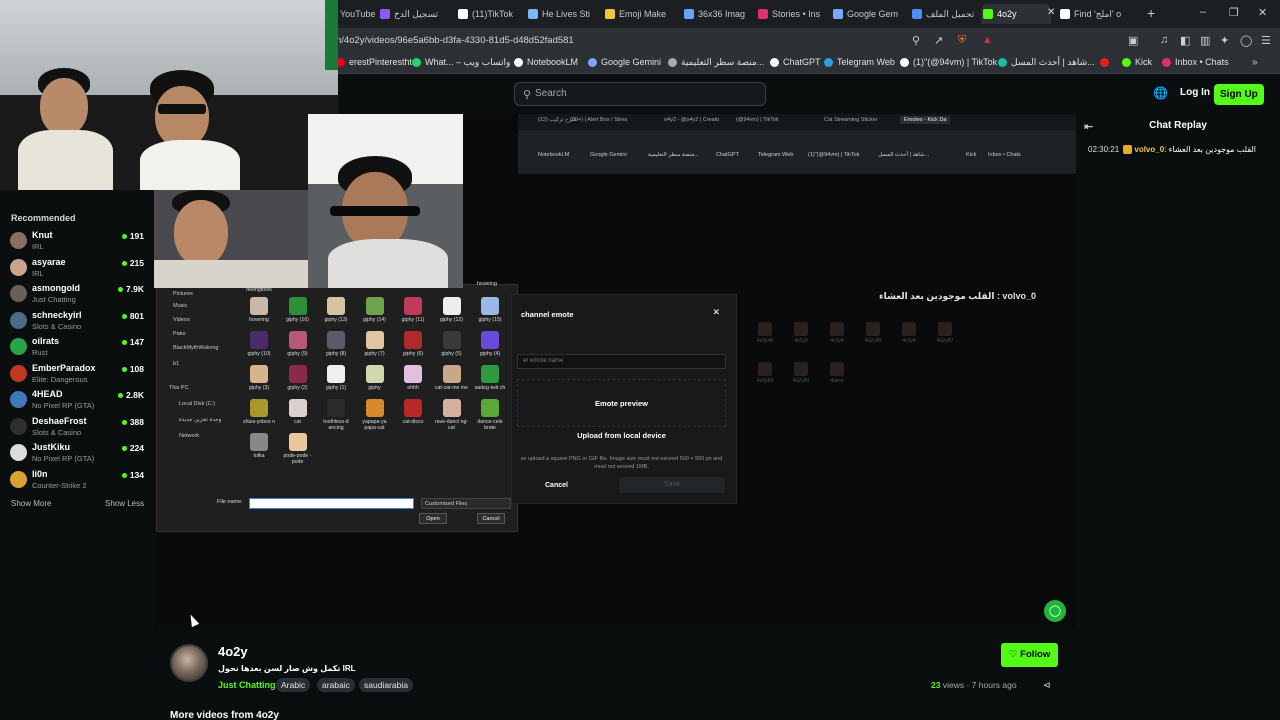 This screenshot has width=1280, height=720. Describe the element at coordinates (179, 334) in the screenshot. I see `file-nav-item: Pako` at that location.